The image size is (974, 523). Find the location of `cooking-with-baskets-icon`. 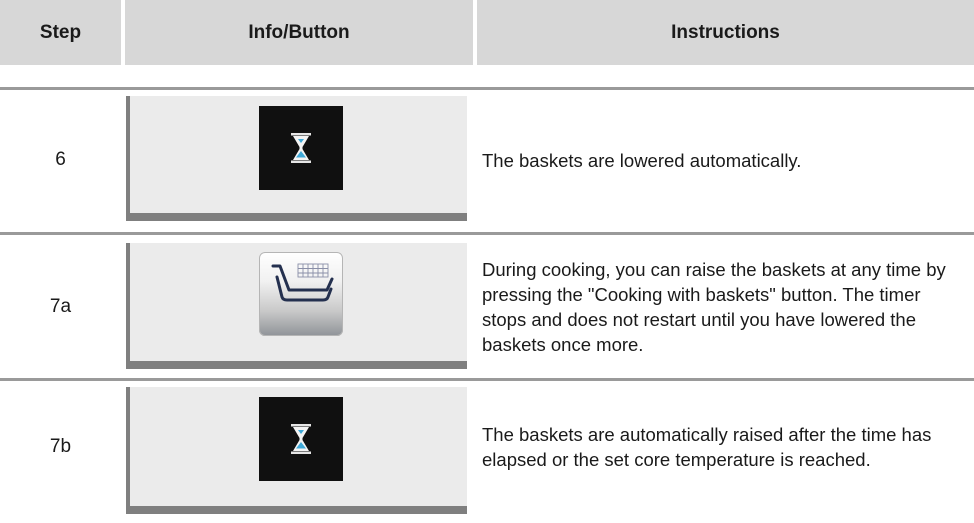

cooking-with-baskets-icon is located at coordinates (301, 294).